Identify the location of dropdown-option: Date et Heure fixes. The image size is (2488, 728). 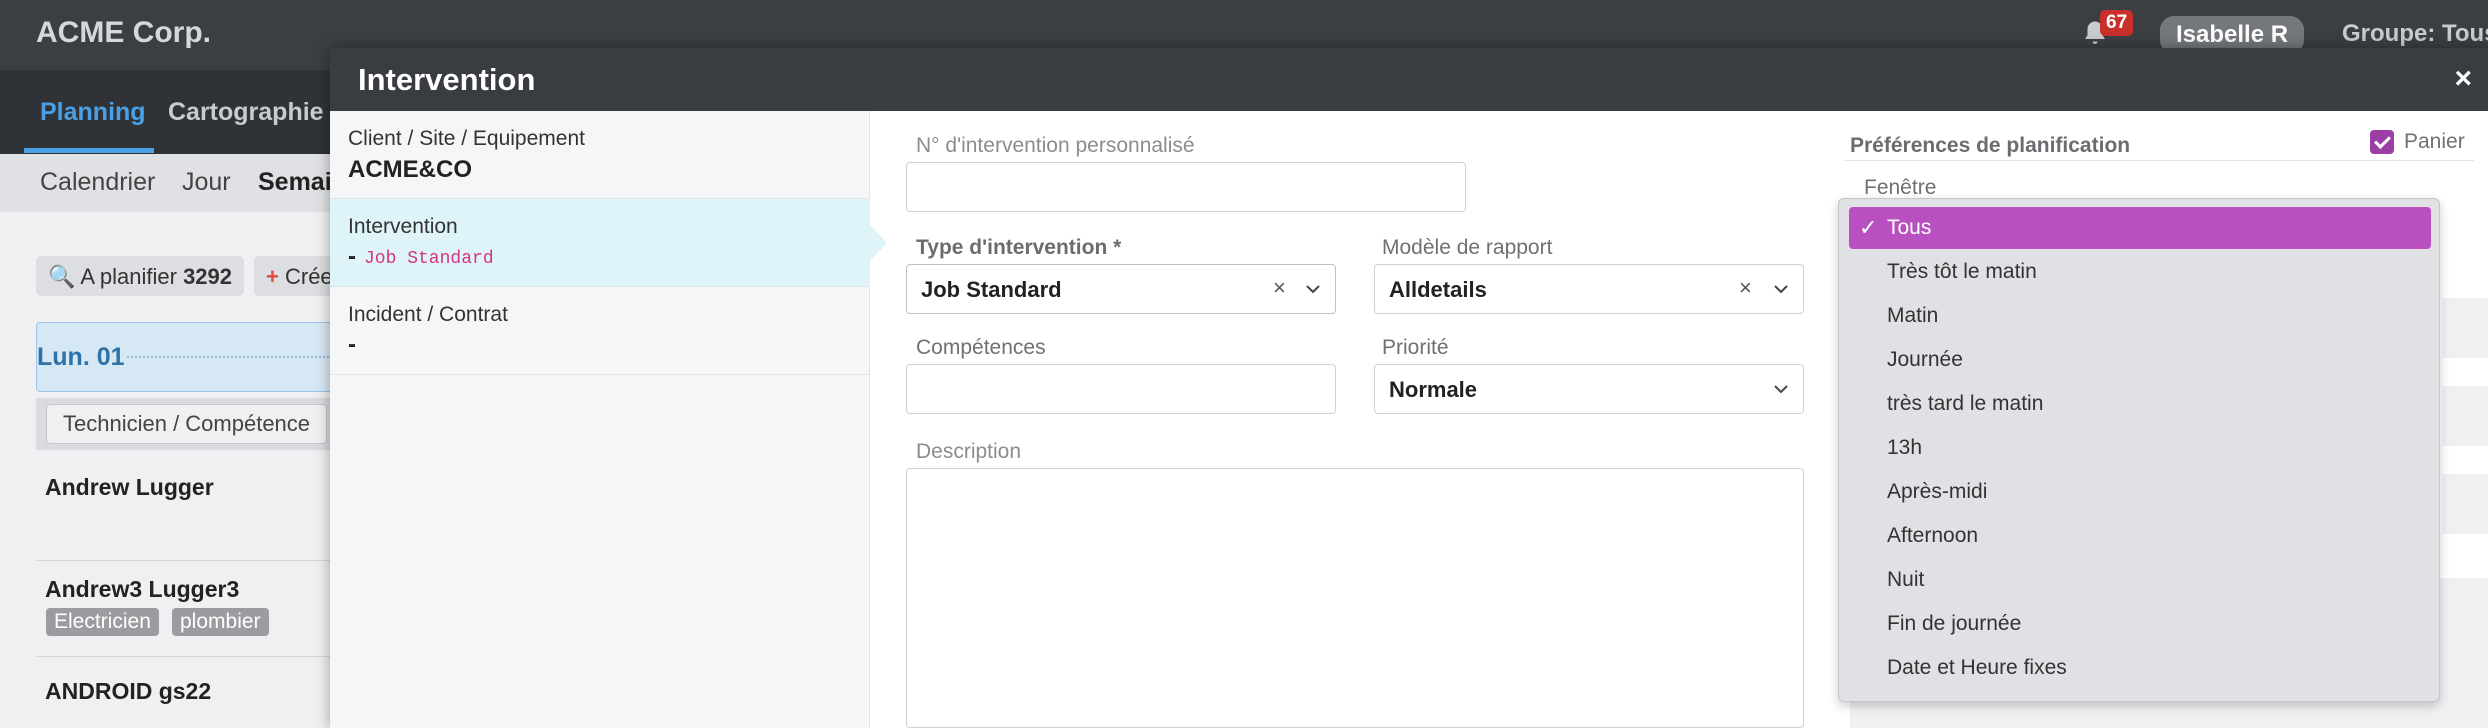
(2140, 668).